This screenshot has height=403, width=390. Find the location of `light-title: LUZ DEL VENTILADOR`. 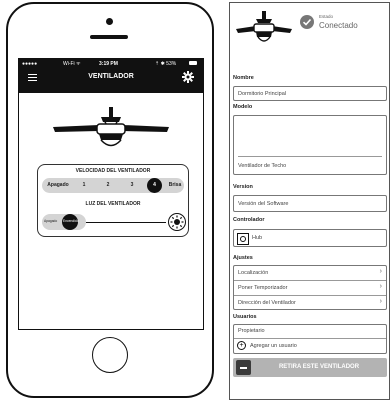

light-title: LUZ DEL VENTILADOR is located at coordinates (113, 204).